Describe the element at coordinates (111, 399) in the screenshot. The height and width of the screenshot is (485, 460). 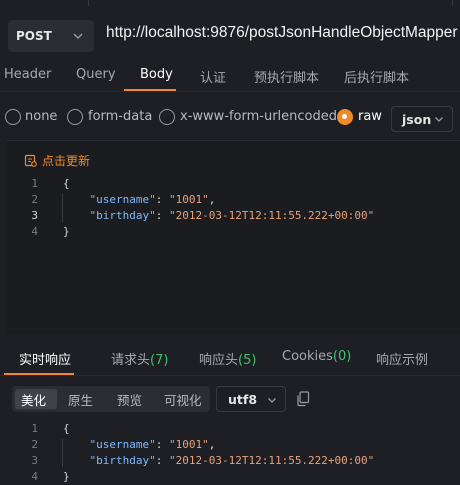
I see `view-mode-group: 美化 原生 预览 可视化` at that location.